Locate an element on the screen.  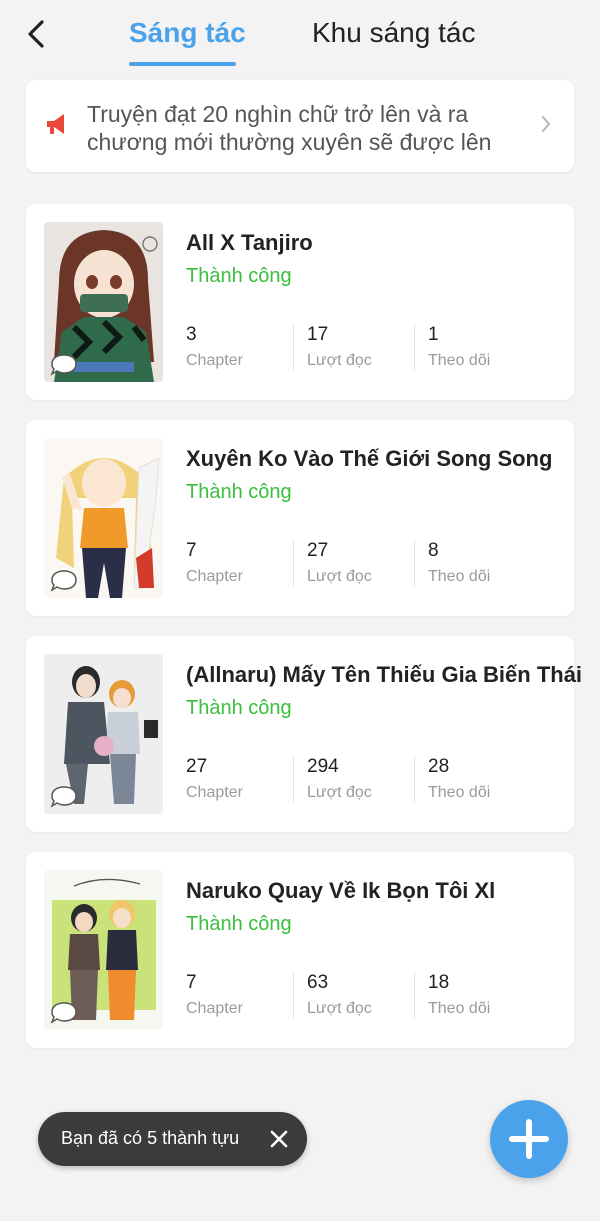
story-title: All X Tanjiro is located at coordinates (249, 242).